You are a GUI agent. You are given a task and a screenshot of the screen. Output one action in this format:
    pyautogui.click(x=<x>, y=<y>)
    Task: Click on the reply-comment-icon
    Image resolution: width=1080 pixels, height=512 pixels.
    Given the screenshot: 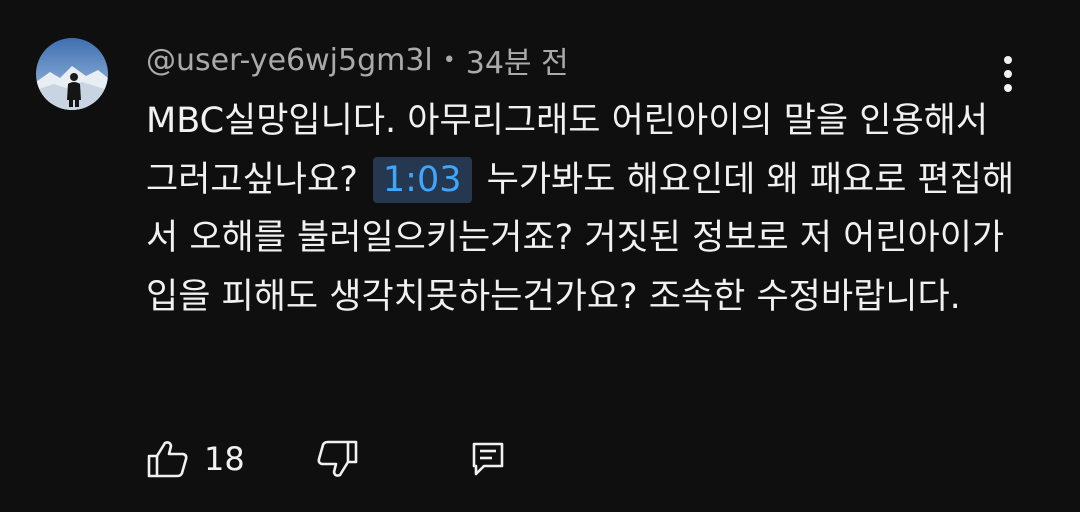 What is the action you would take?
    pyautogui.click(x=488, y=459)
    